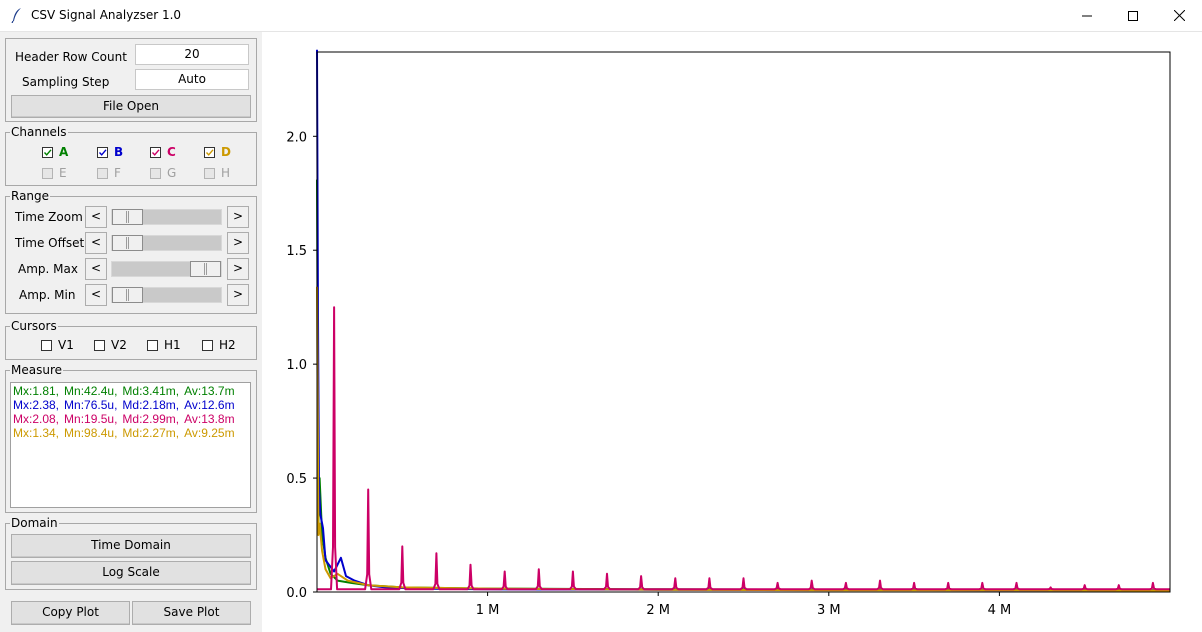  What do you see at coordinates (217, 173) in the screenshot?
I see `channel-h-checkbox: H` at bounding box center [217, 173].